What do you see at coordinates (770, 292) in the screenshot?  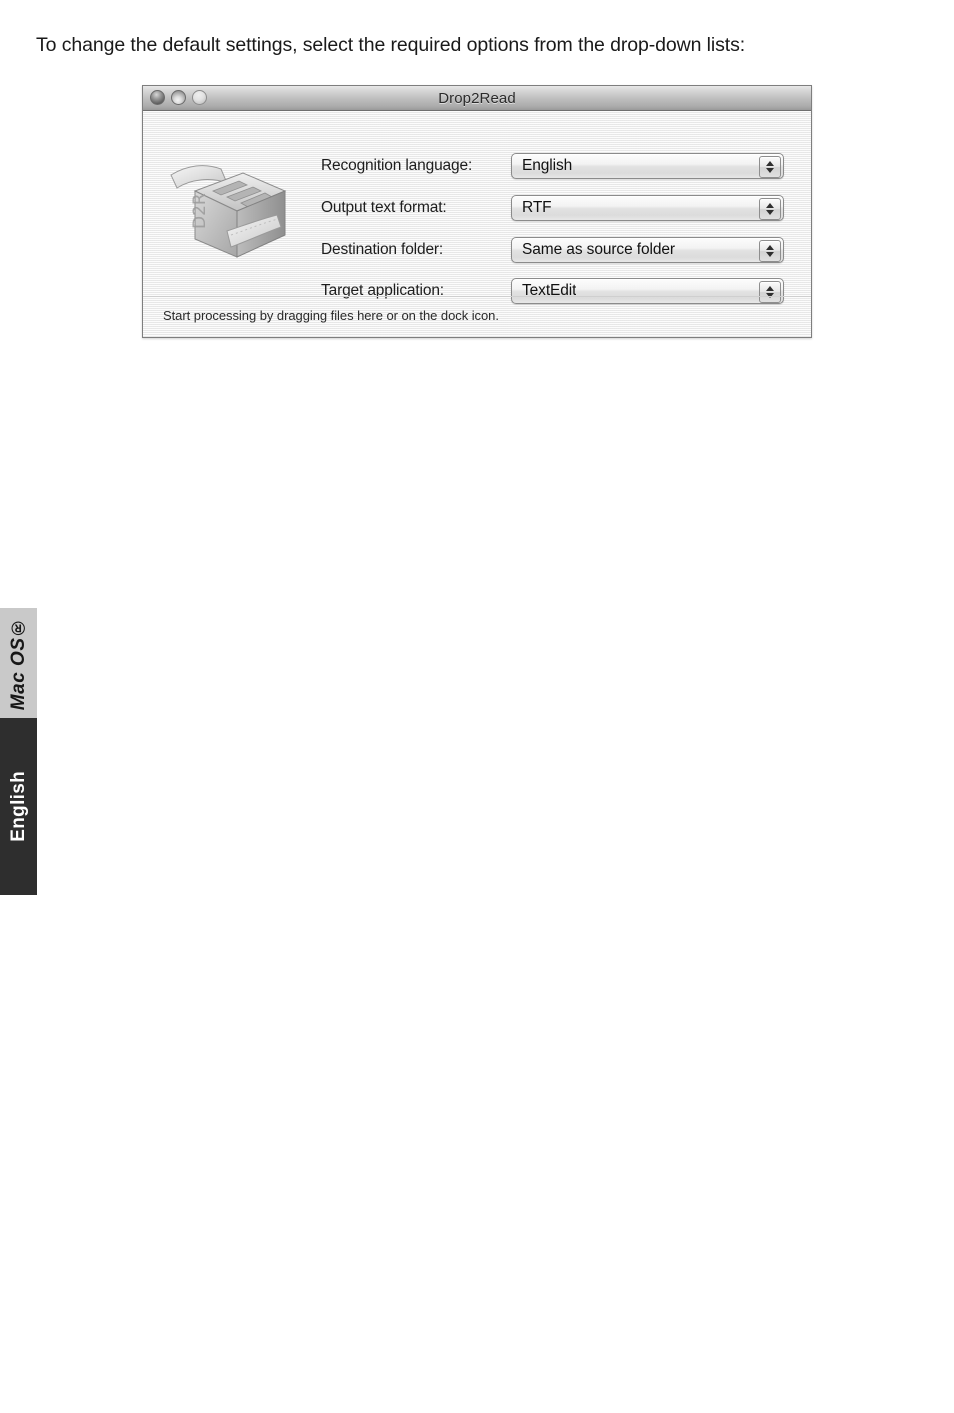 I see `stepper-icon-target-application` at bounding box center [770, 292].